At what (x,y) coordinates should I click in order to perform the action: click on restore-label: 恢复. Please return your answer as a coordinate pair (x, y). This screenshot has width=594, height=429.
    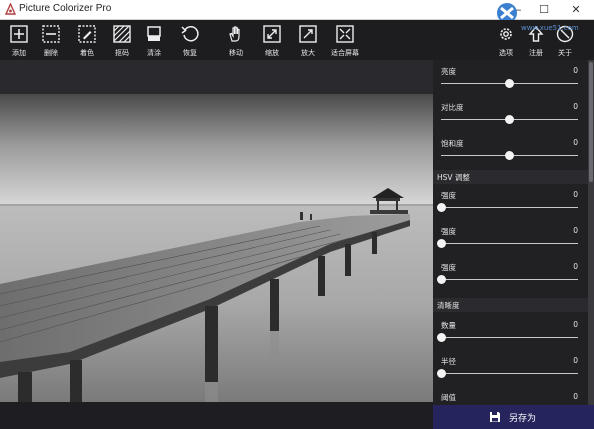
    Looking at the image, I should click on (190, 53).